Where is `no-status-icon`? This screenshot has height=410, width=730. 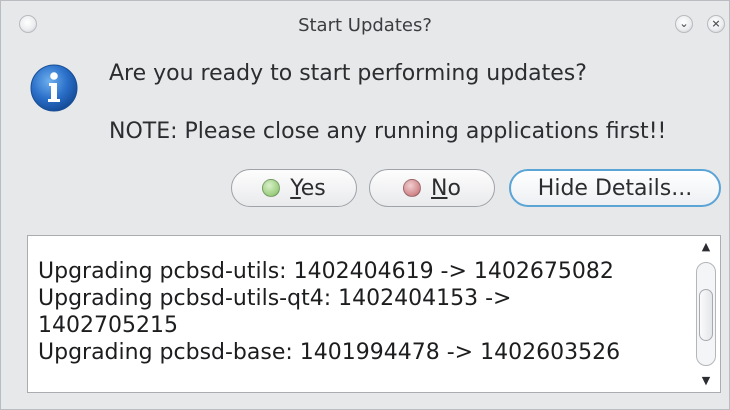
no-status-icon is located at coordinates (412, 188).